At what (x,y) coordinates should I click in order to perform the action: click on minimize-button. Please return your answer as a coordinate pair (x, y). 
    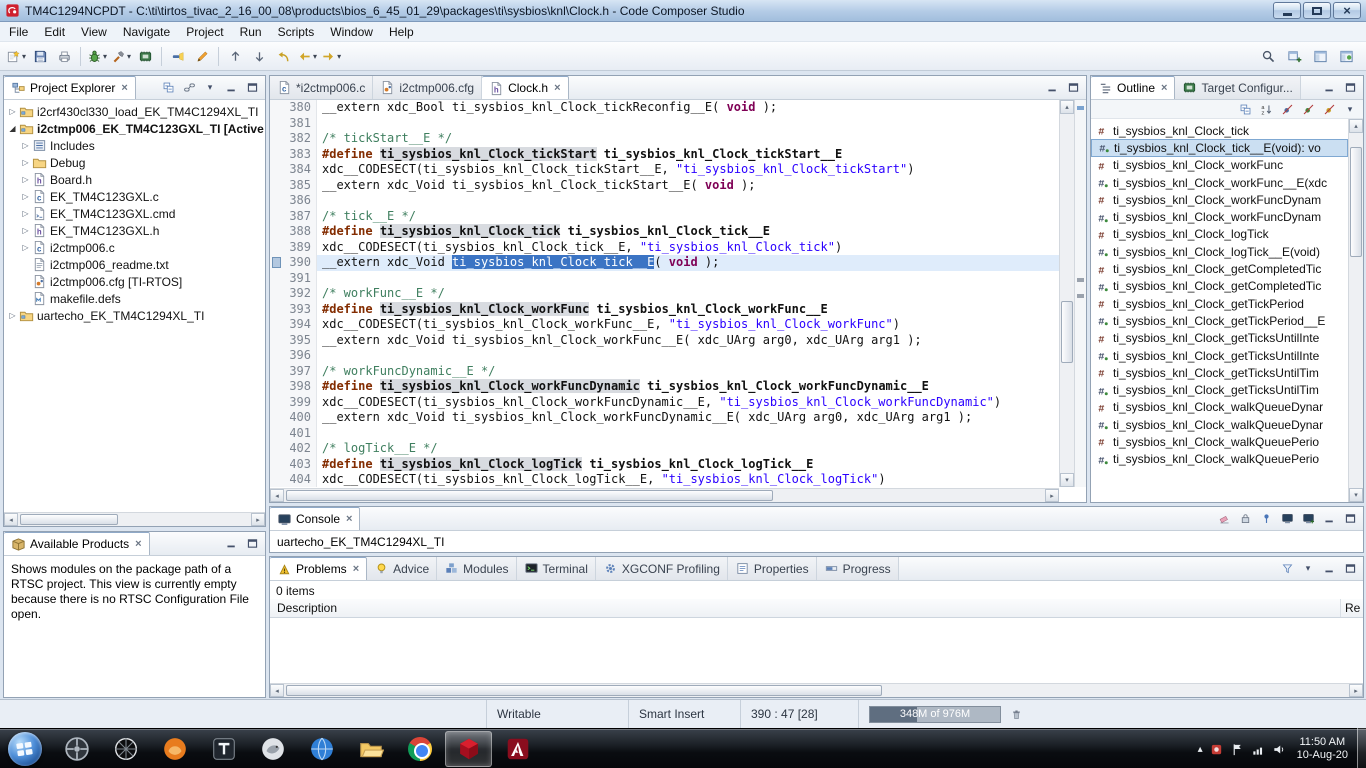
    Looking at the image, I should click on (1287, 10).